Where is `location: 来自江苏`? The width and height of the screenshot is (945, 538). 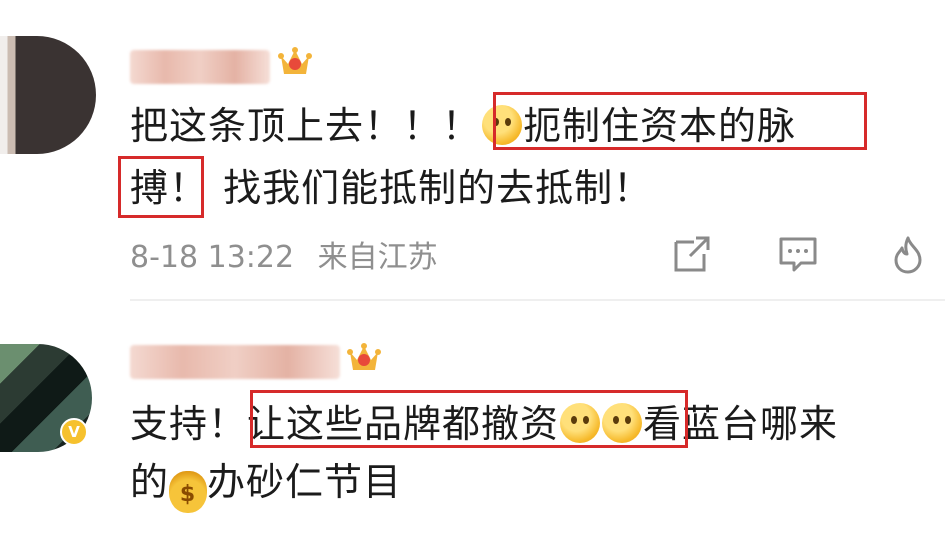 location: 来自江苏 is located at coordinates (377, 257).